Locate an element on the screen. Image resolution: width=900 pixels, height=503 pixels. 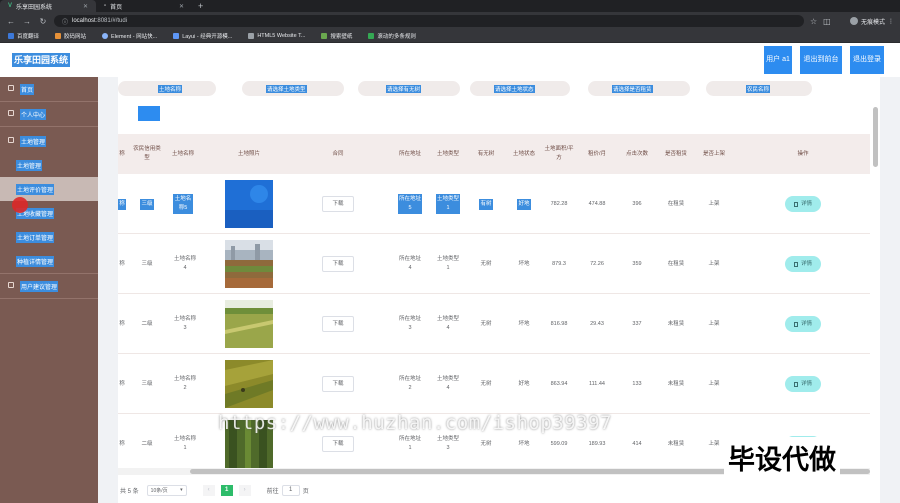
credit-cell: 二级 is located at coordinates (147, 443).